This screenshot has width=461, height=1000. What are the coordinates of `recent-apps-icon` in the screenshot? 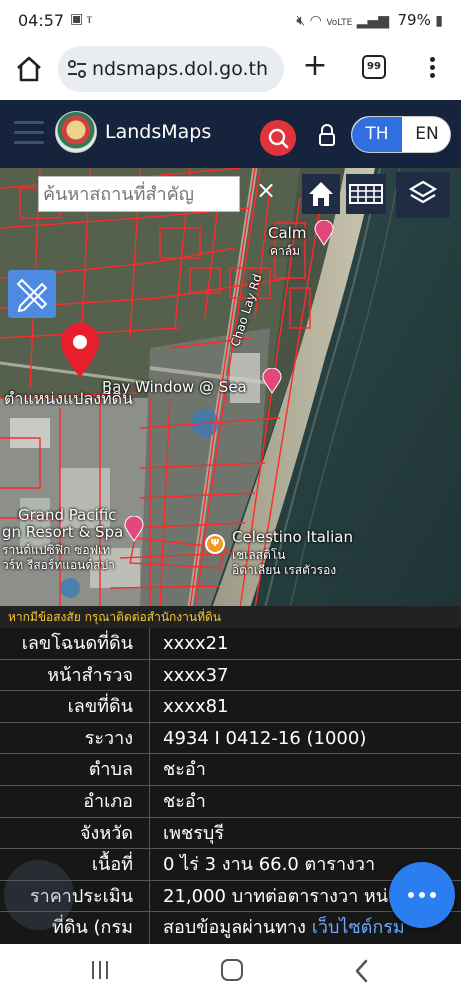 It's located at (103, 971).